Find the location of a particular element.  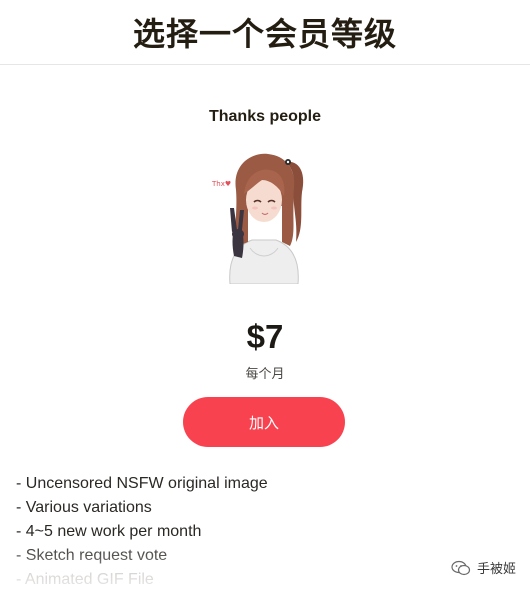

benefit-item: - Uncensored NSFW original image is located at coordinates (142, 483).